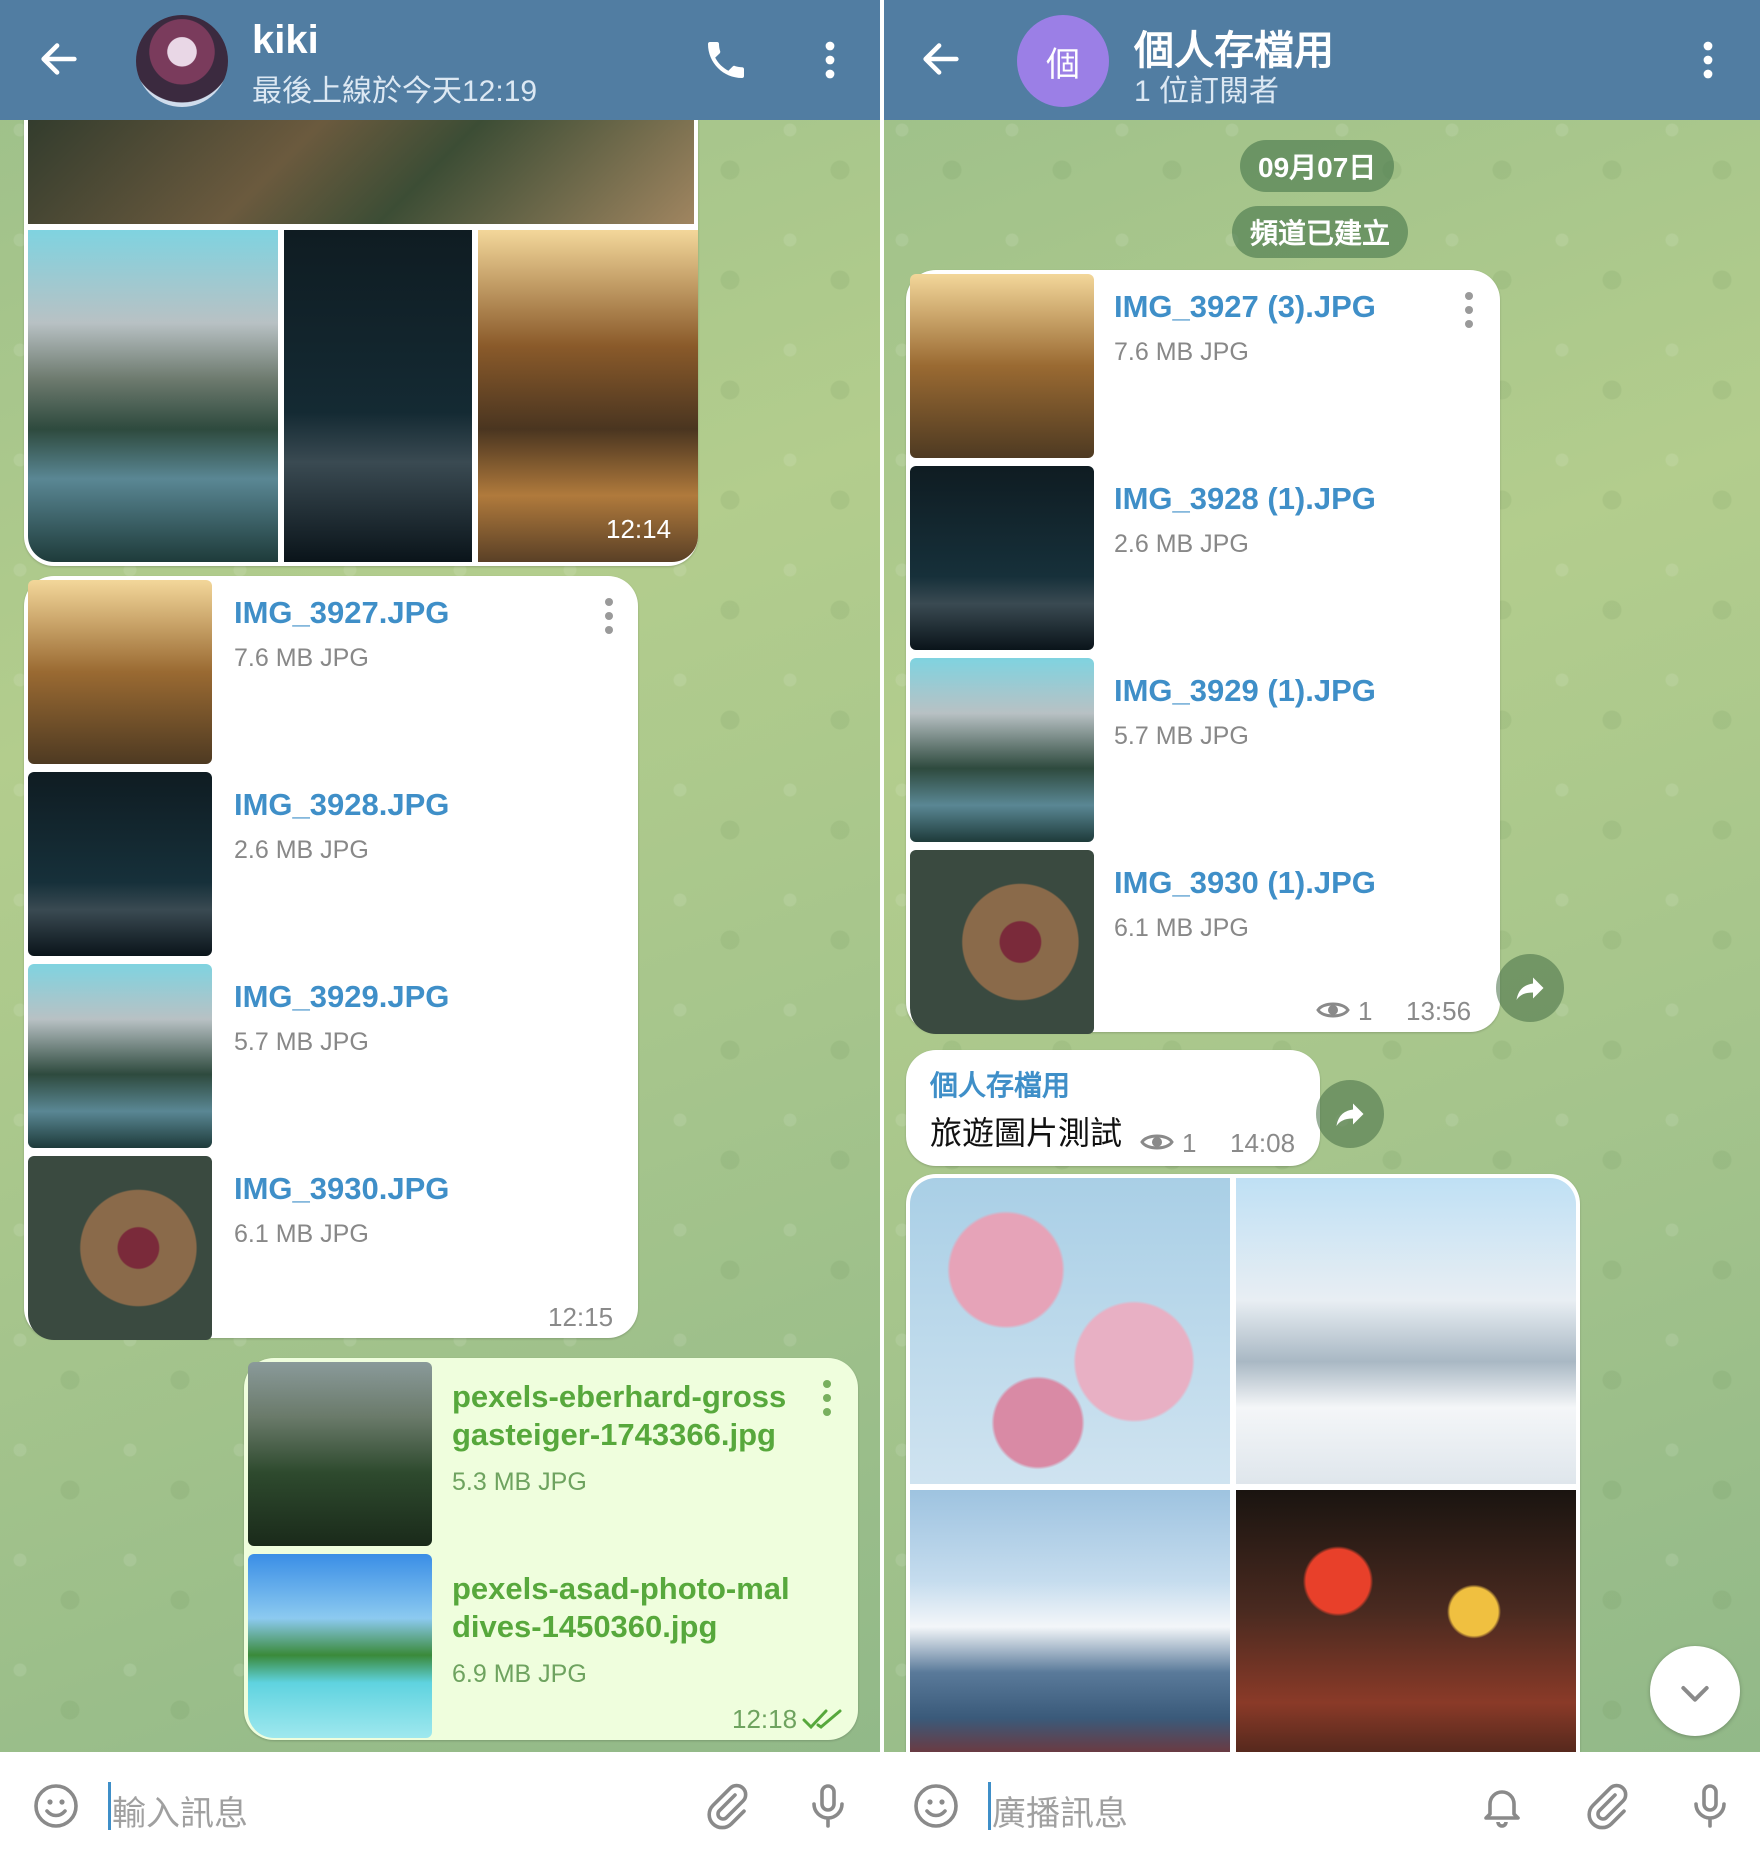 This screenshot has width=1760, height=1860. Describe the element at coordinates (1026, 1133) in the screenshot. I see `message-text: 旅遊圖片測試` at that location.